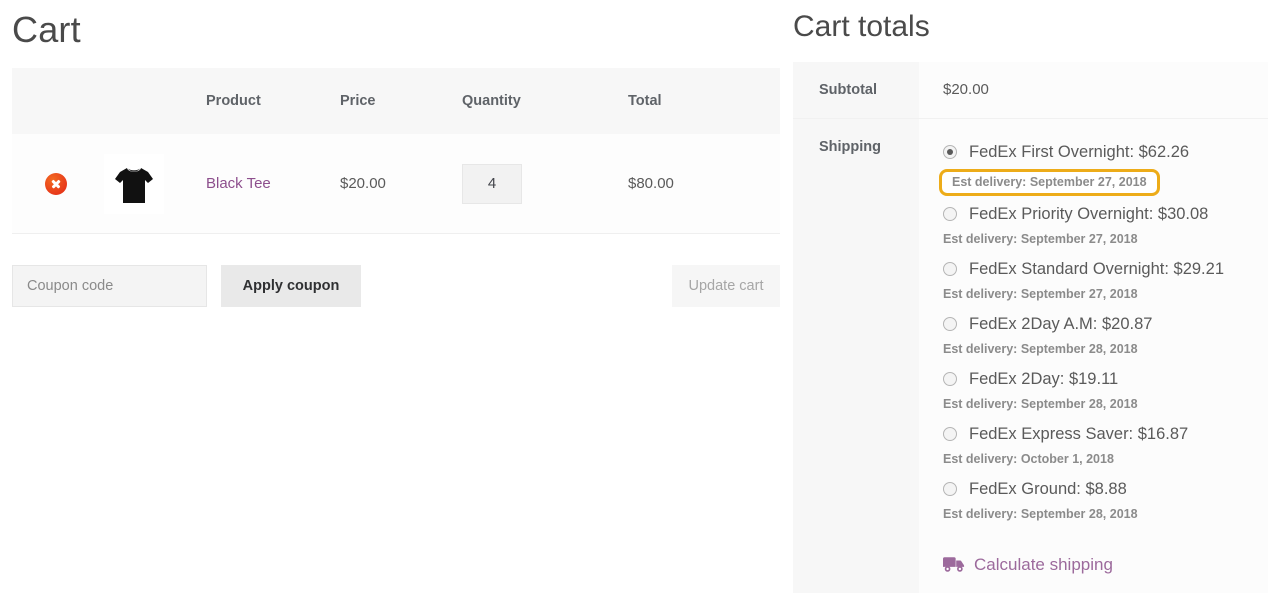 This screenshot has width=1268, height=616. What do you see at coordinates (363, 183) in the screenshot?
I see `product-price: $20.00` at bounding box center [363, 183].